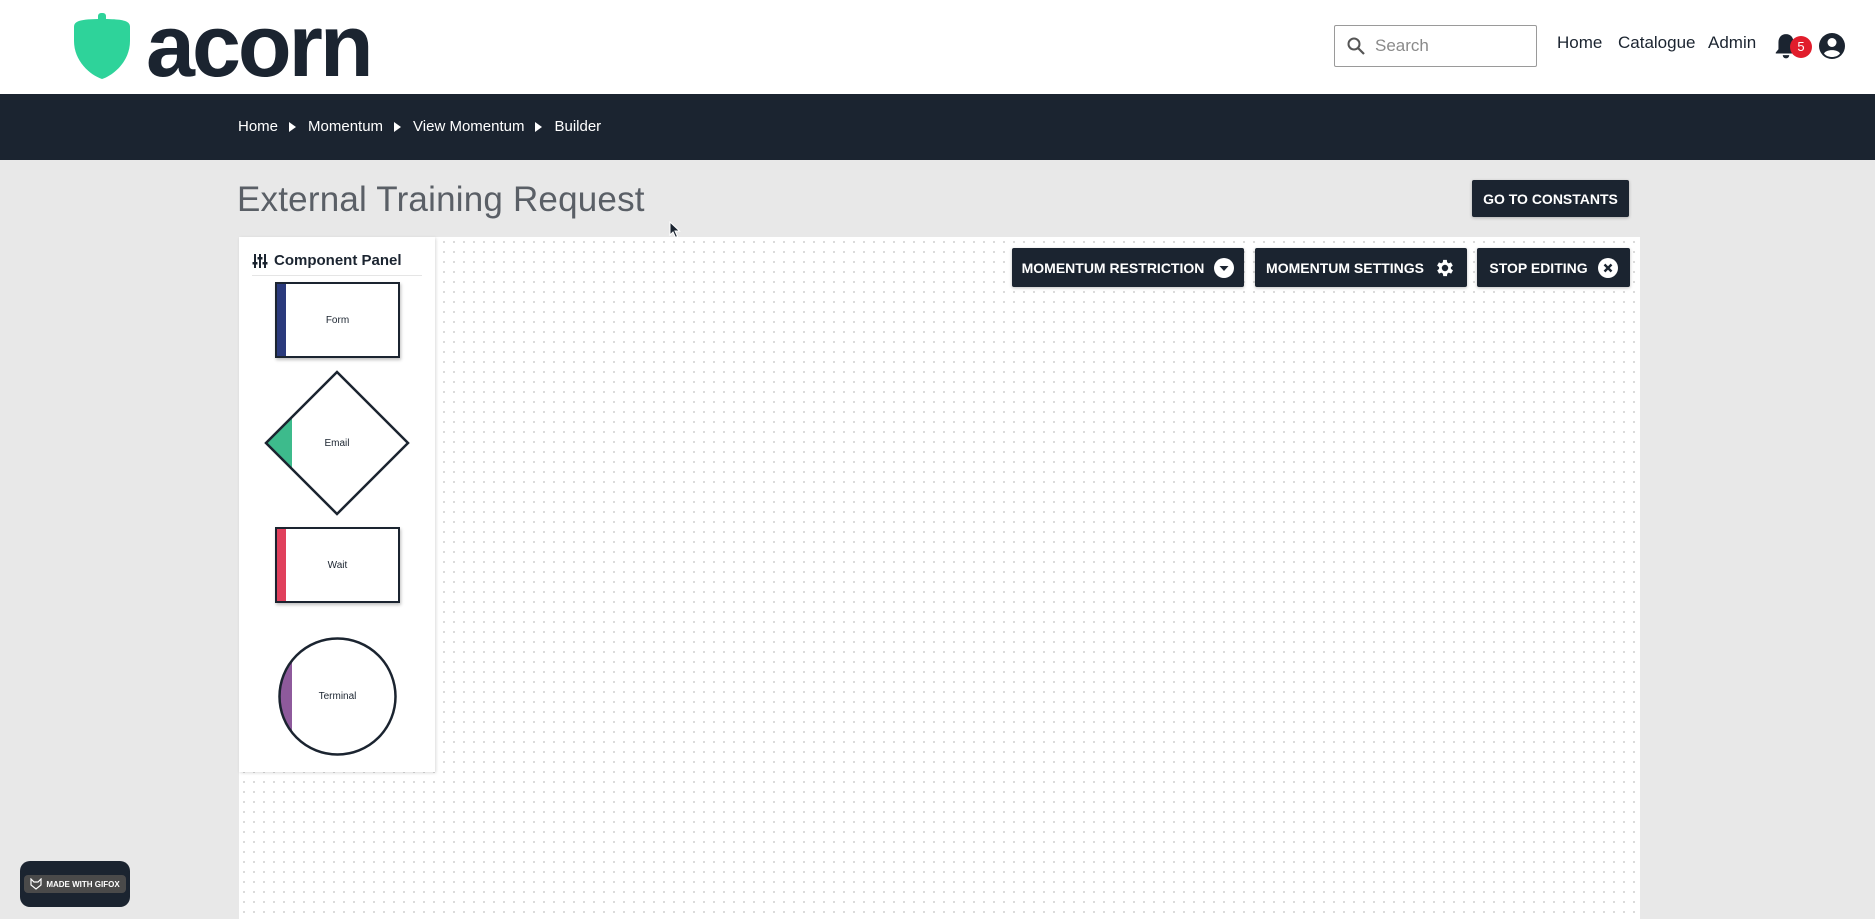 The width and height of the screenshot is (1875, 919). I want to click on account-icon, so click(1832, 46).